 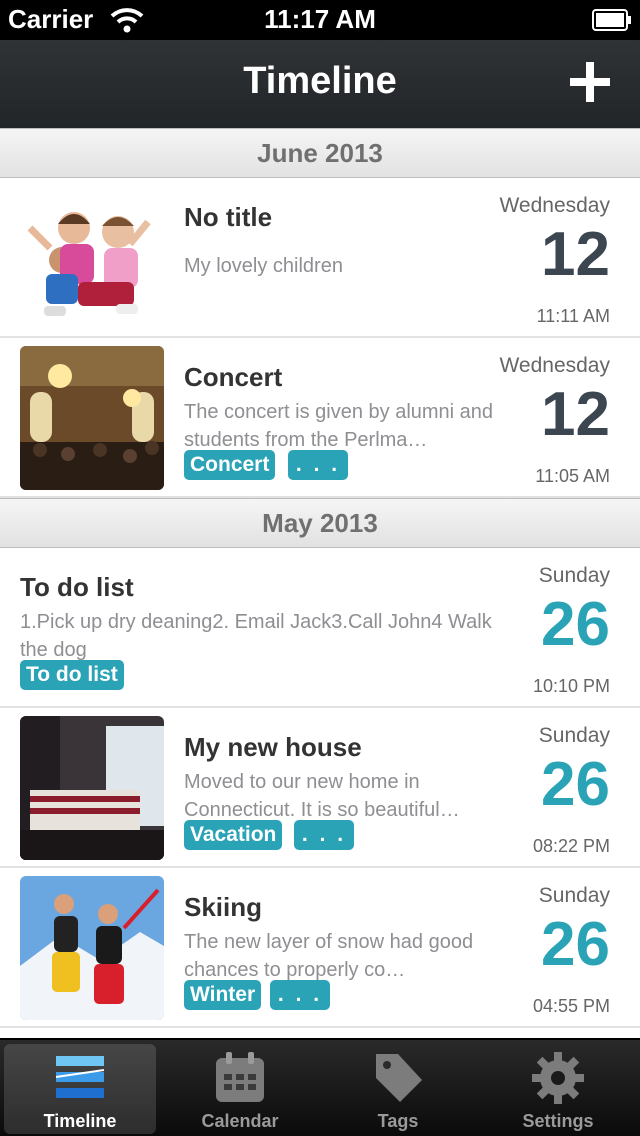 What do you see at coordinates (92, 418) in the screenshot?
I see `entry-photo-concert` at bounding box center [92, 418].